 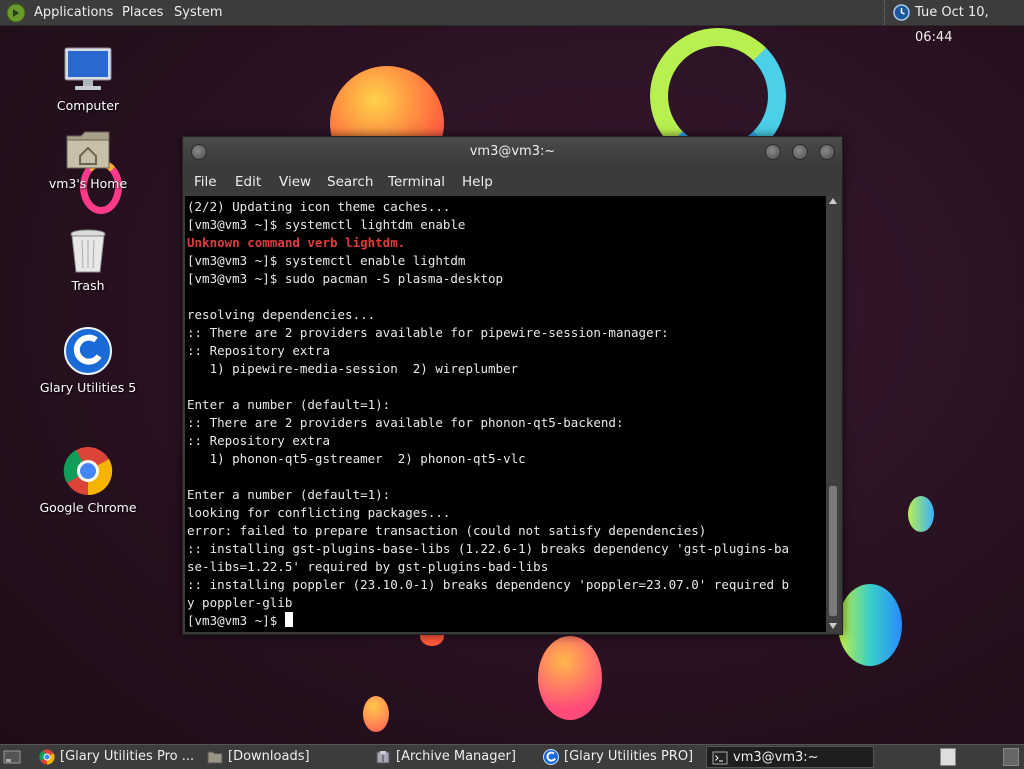 I want to click on desktop-icon-label: Computer, so click(x=88, y=105).